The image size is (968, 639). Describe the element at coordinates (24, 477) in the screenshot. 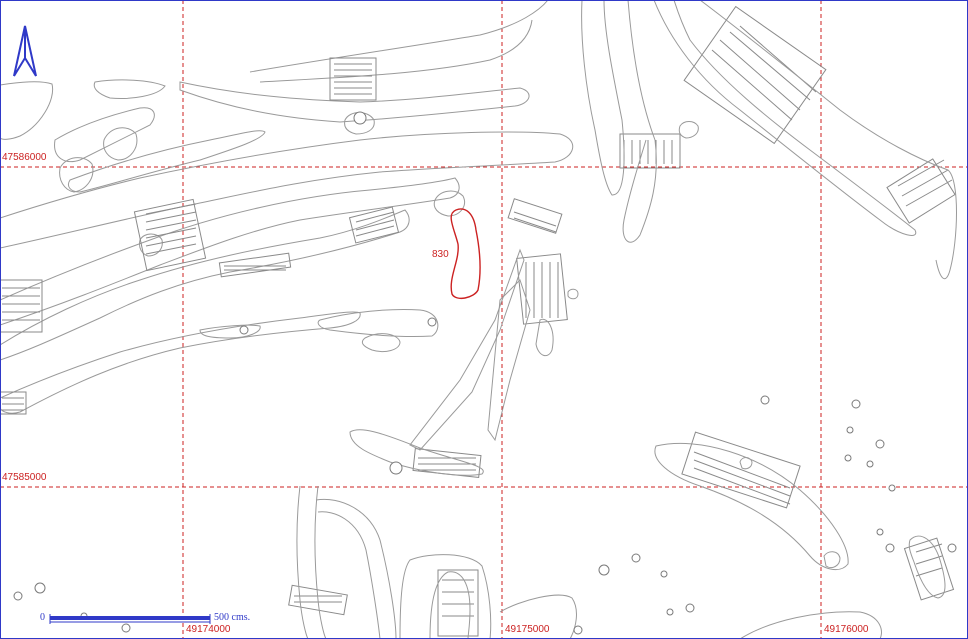

I see `northing-label-2: 47585000` at that location.